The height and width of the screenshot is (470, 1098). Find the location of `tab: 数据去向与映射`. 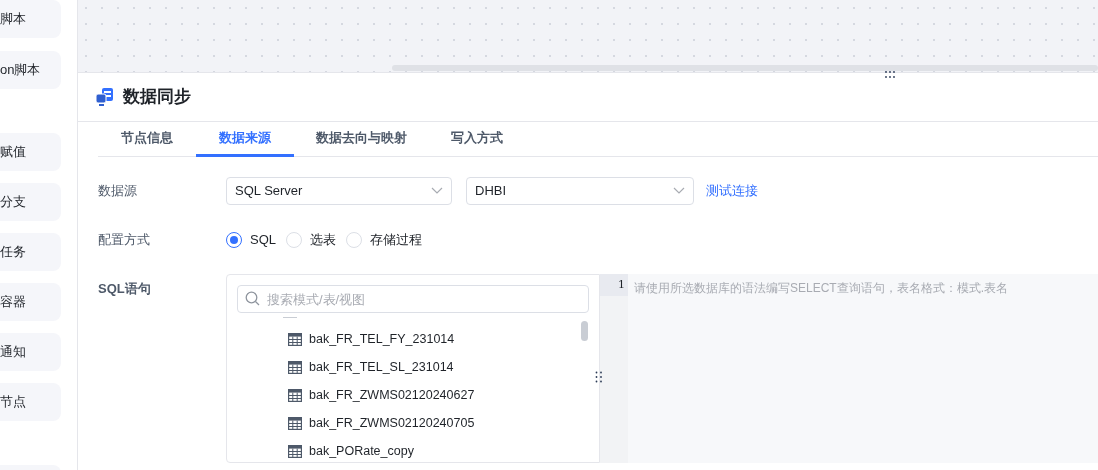

tab: 数据去向与映射 is located at coordinates (361, 139).